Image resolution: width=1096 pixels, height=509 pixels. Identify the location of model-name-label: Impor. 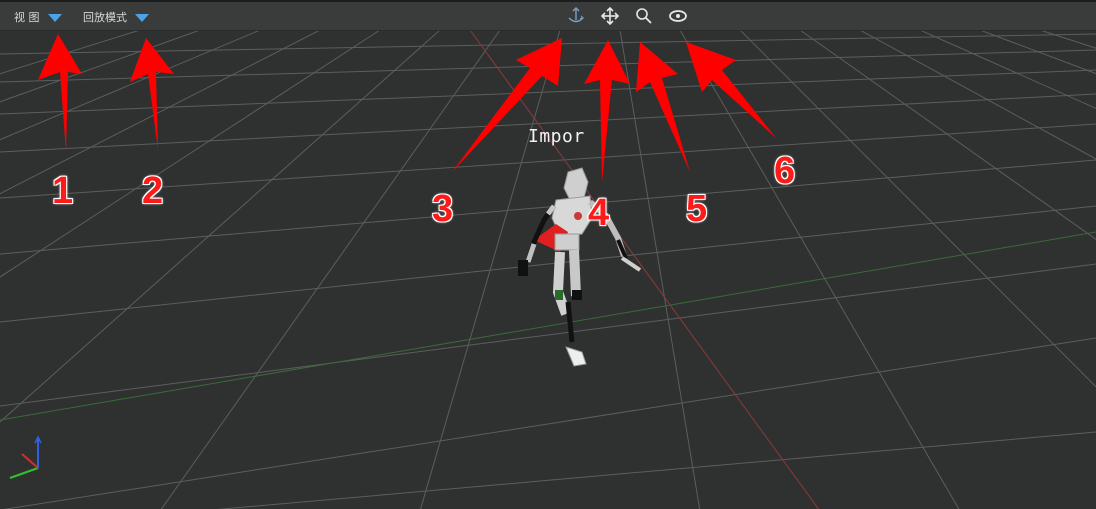
(556, 136).